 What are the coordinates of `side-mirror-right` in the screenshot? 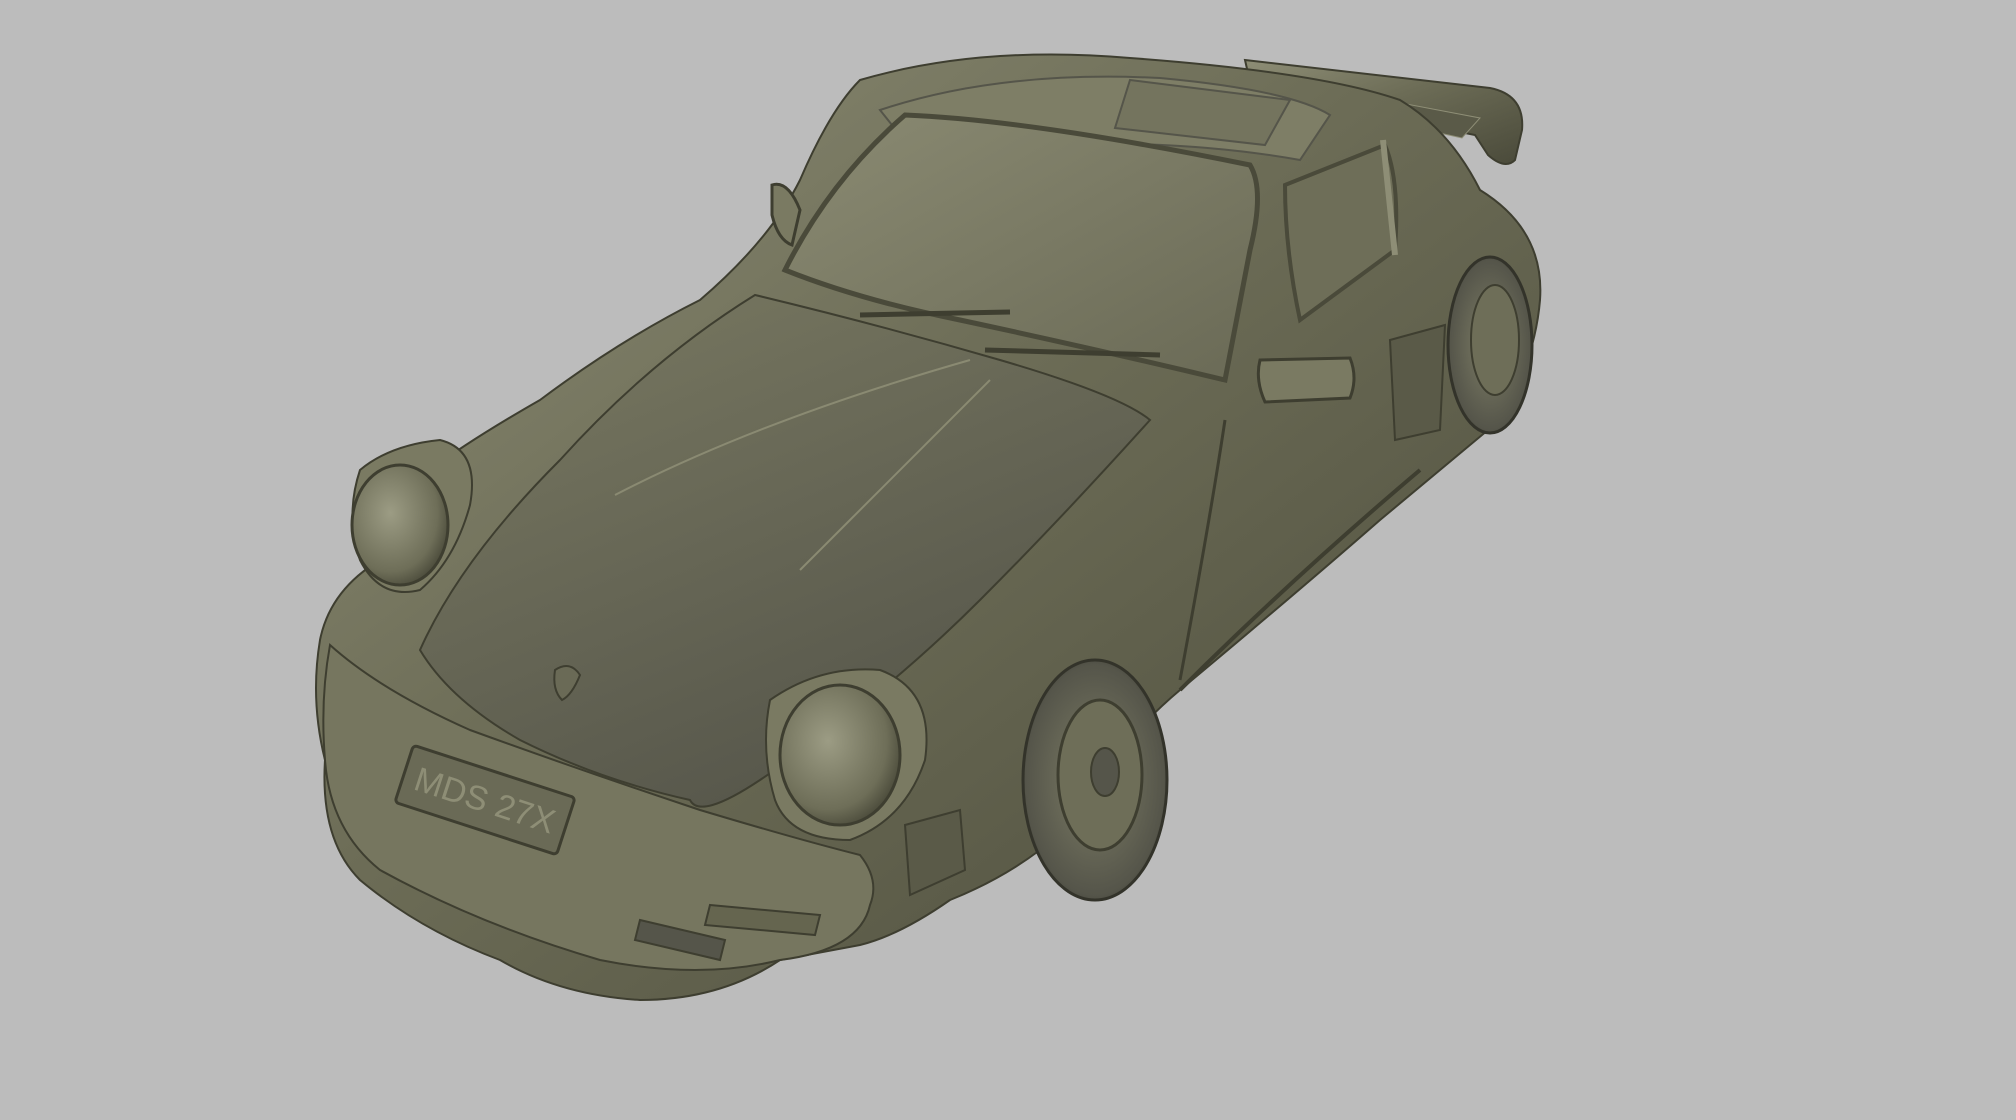 It's located at (1306, 380).